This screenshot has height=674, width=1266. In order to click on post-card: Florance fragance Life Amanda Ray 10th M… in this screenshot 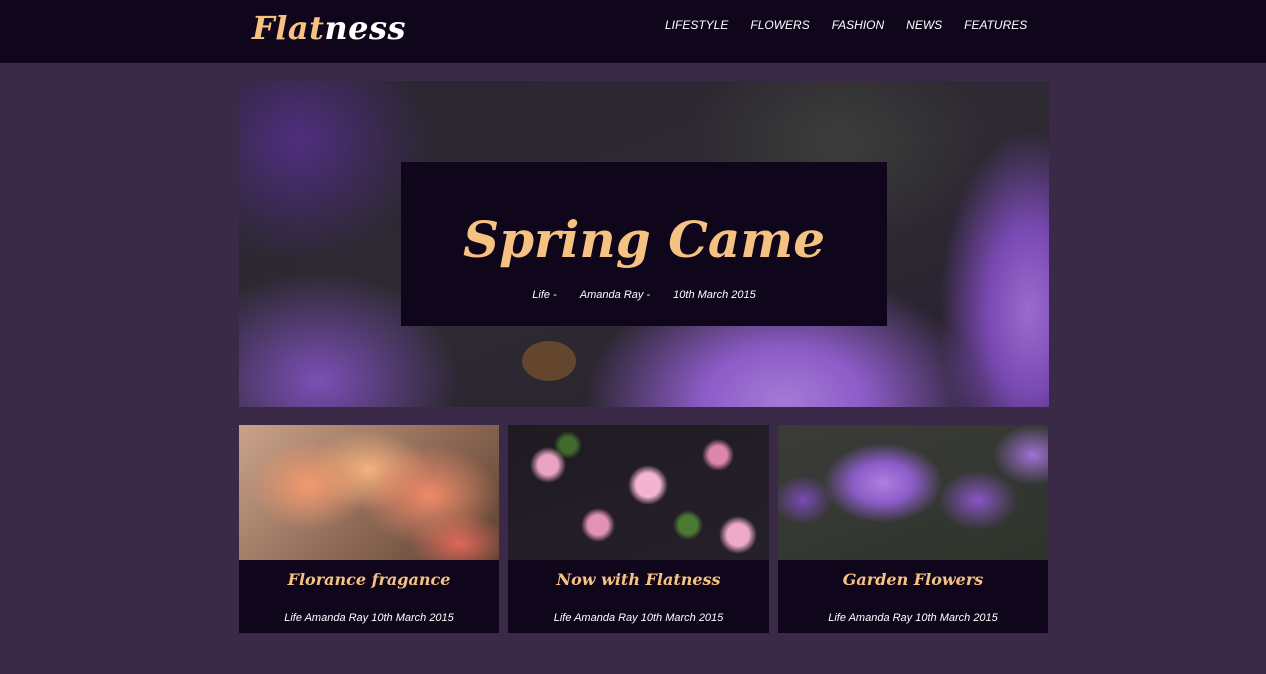, I will do `click(369, 529)`.